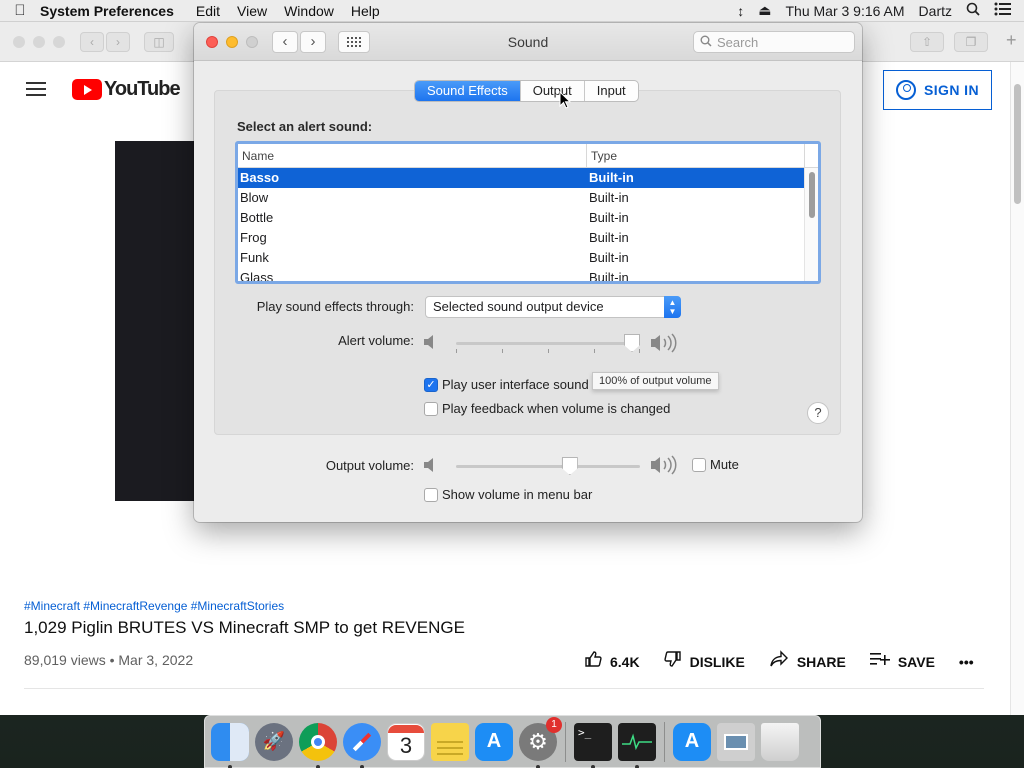 Image resolution: width=1024 pixels, height=768 pixels. Describe the element at coordinates (142, 89) in the screenshot. I see `youtube-logo-text: YouTube` at that location.